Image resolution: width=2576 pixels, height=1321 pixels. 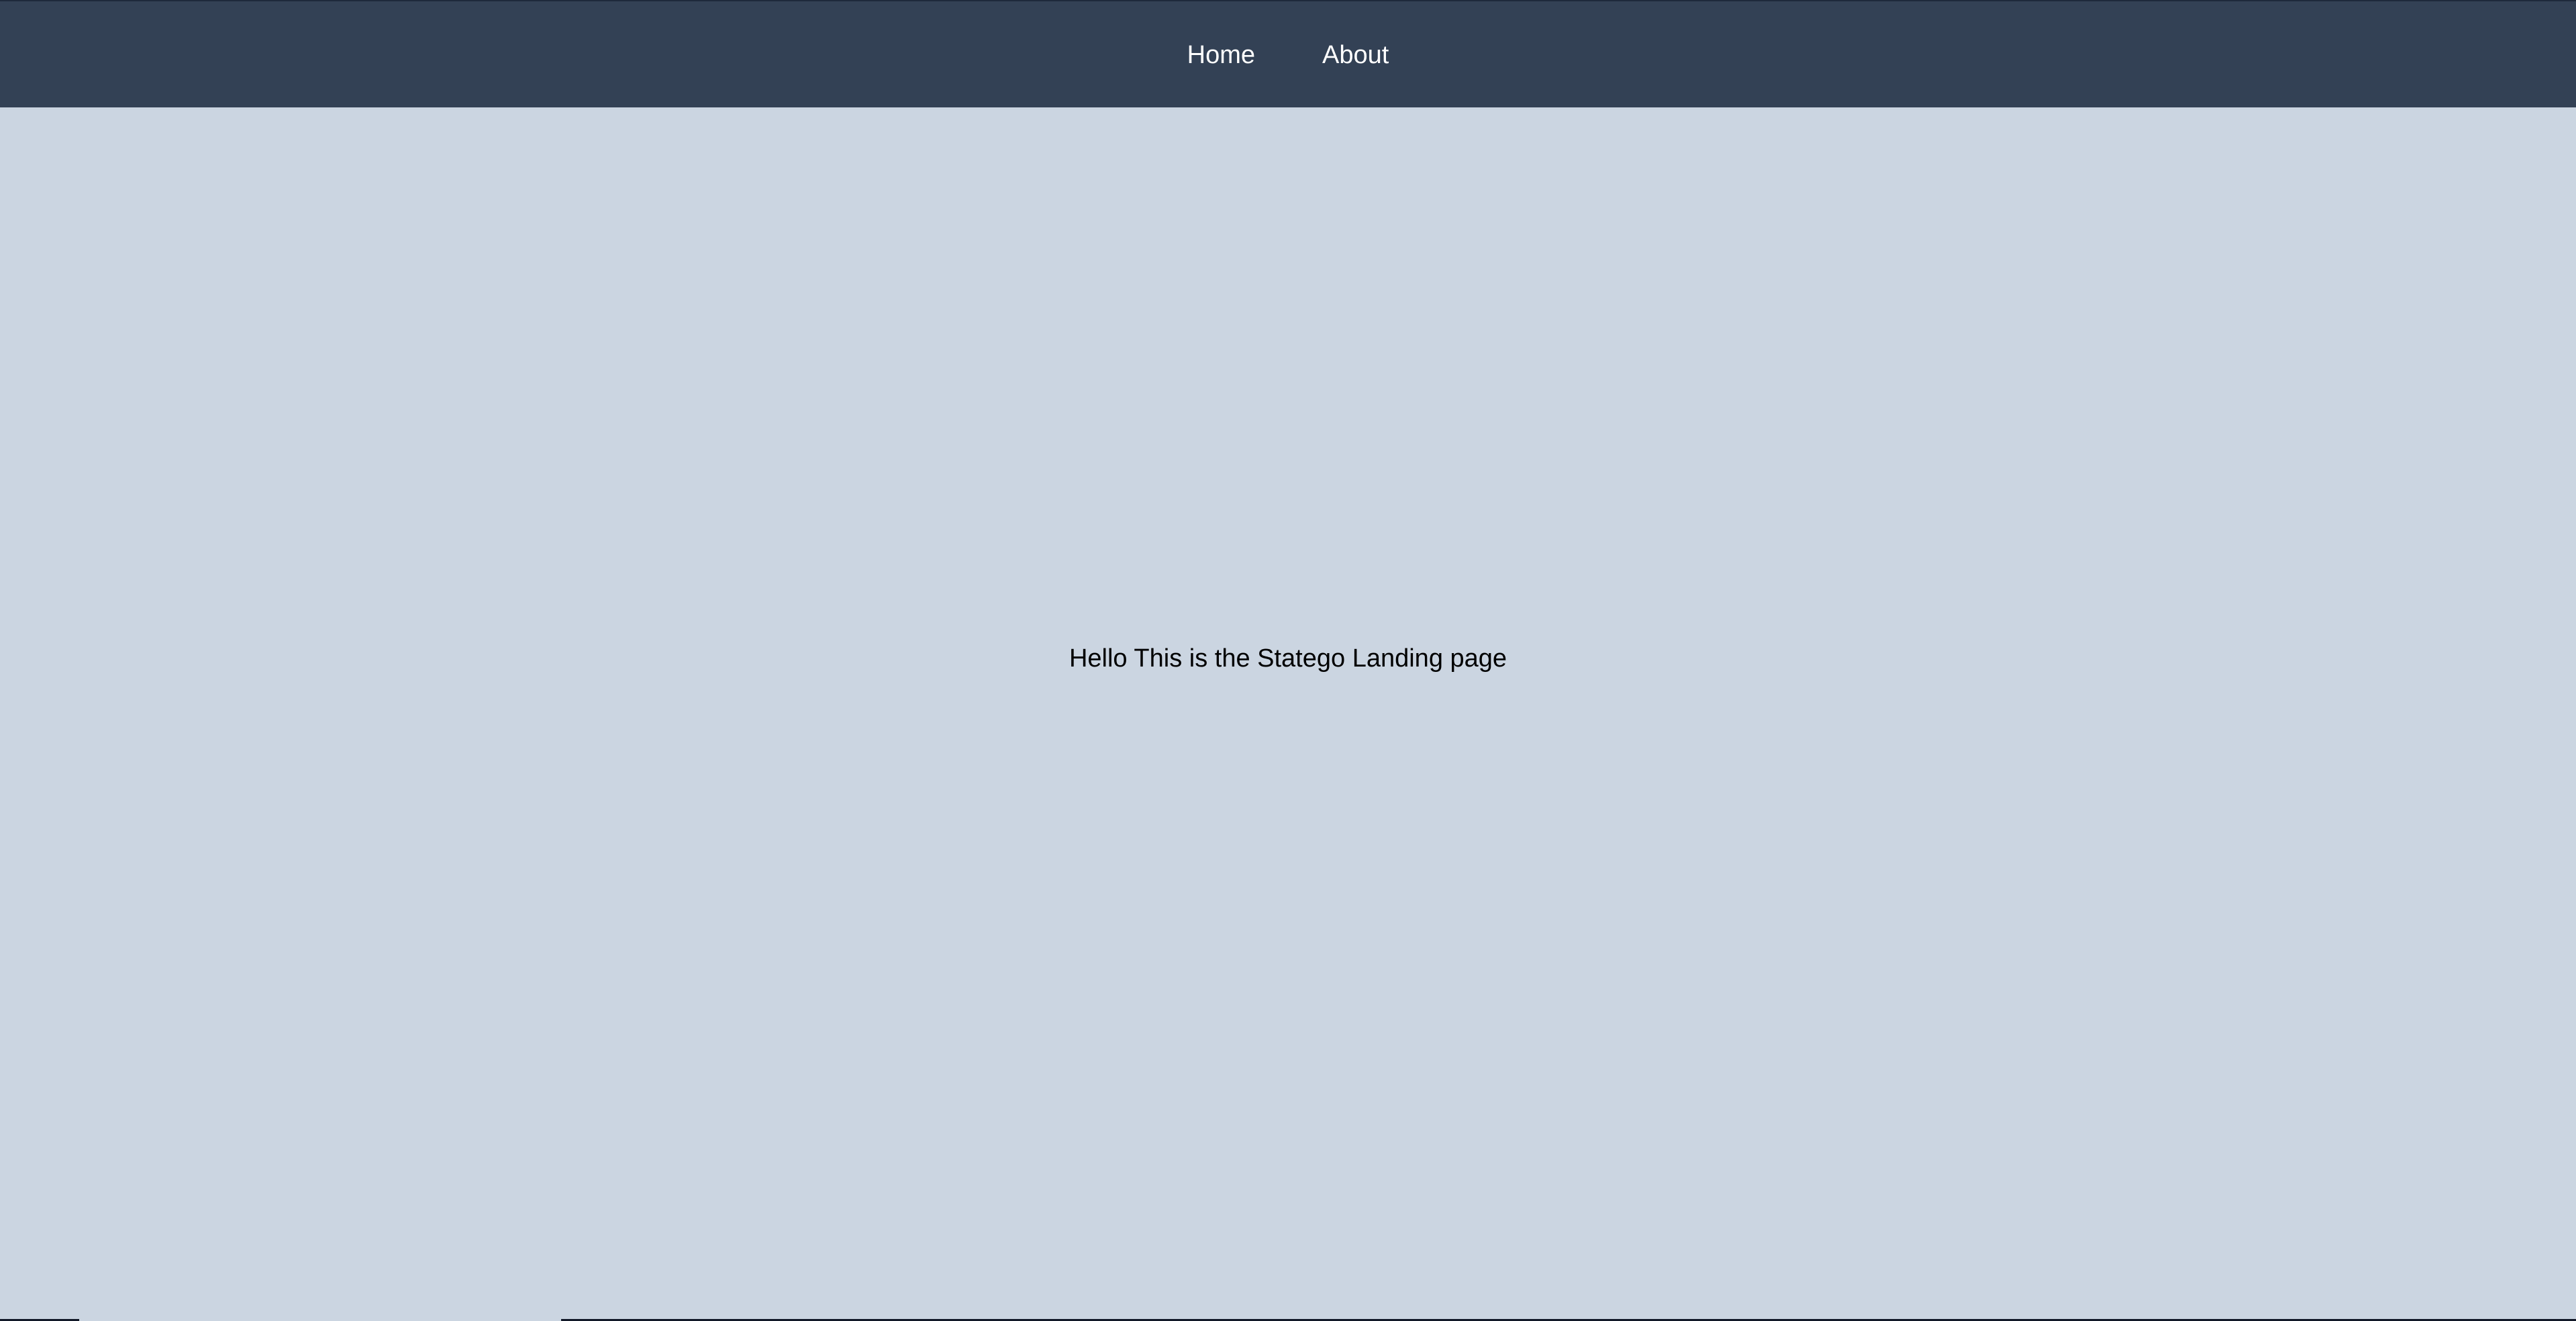 I want to click on top-navbar: Home About, so click(x=1288, y=54).